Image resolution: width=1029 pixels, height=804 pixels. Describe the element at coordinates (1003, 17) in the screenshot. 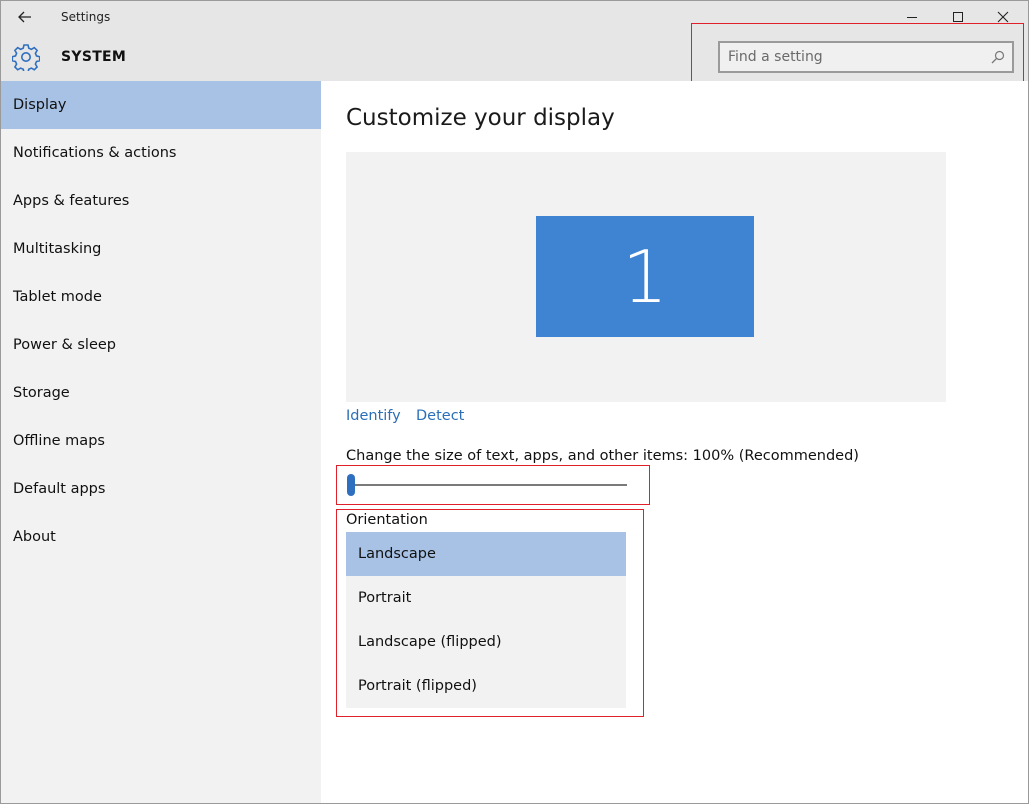

I see `close-icon` at that location.